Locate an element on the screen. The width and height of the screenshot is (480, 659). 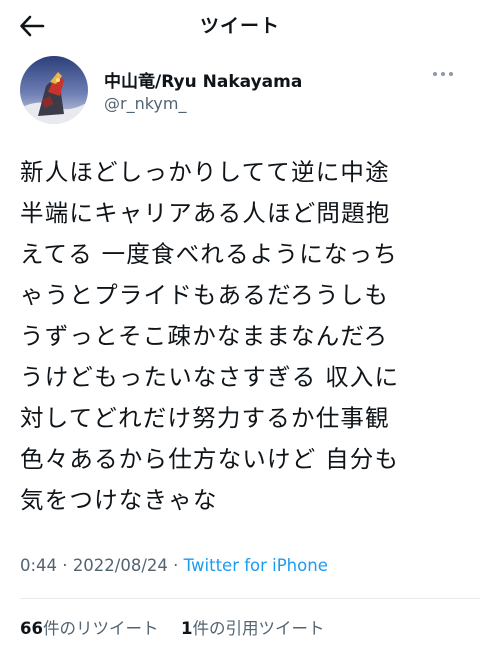
quotes-label: 件の引用ツイート is located at coordinates (258, 628).